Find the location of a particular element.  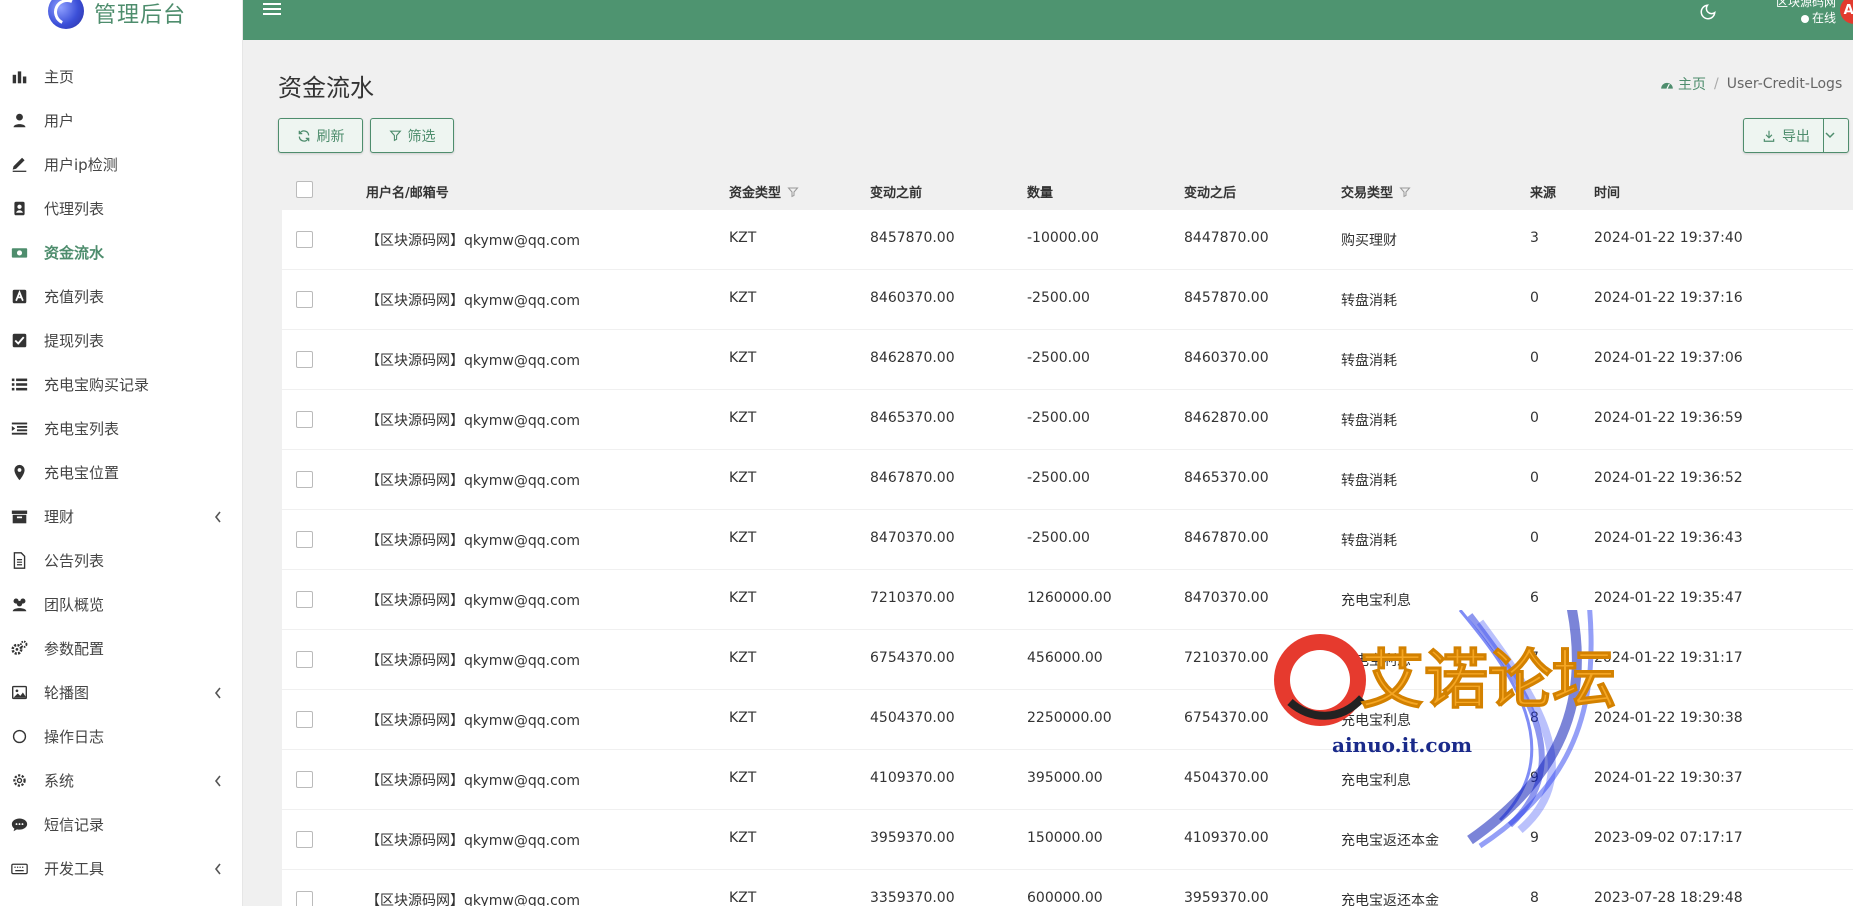

sidebar-item-4: 资金流水 is located at coordinates (121, 252).